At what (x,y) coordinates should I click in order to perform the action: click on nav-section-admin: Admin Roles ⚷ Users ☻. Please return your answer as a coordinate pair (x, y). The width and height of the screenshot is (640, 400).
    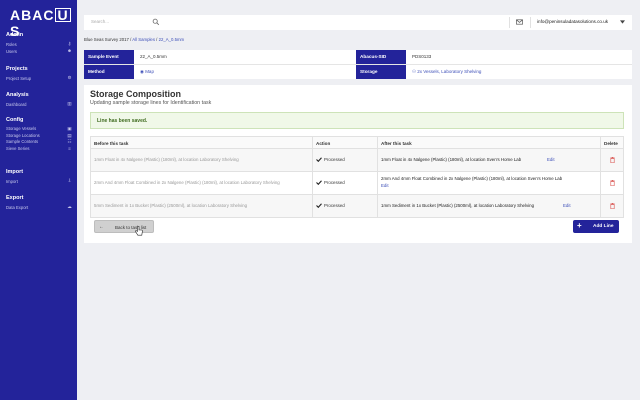
    Looking at the image, I should click on (39, 43).